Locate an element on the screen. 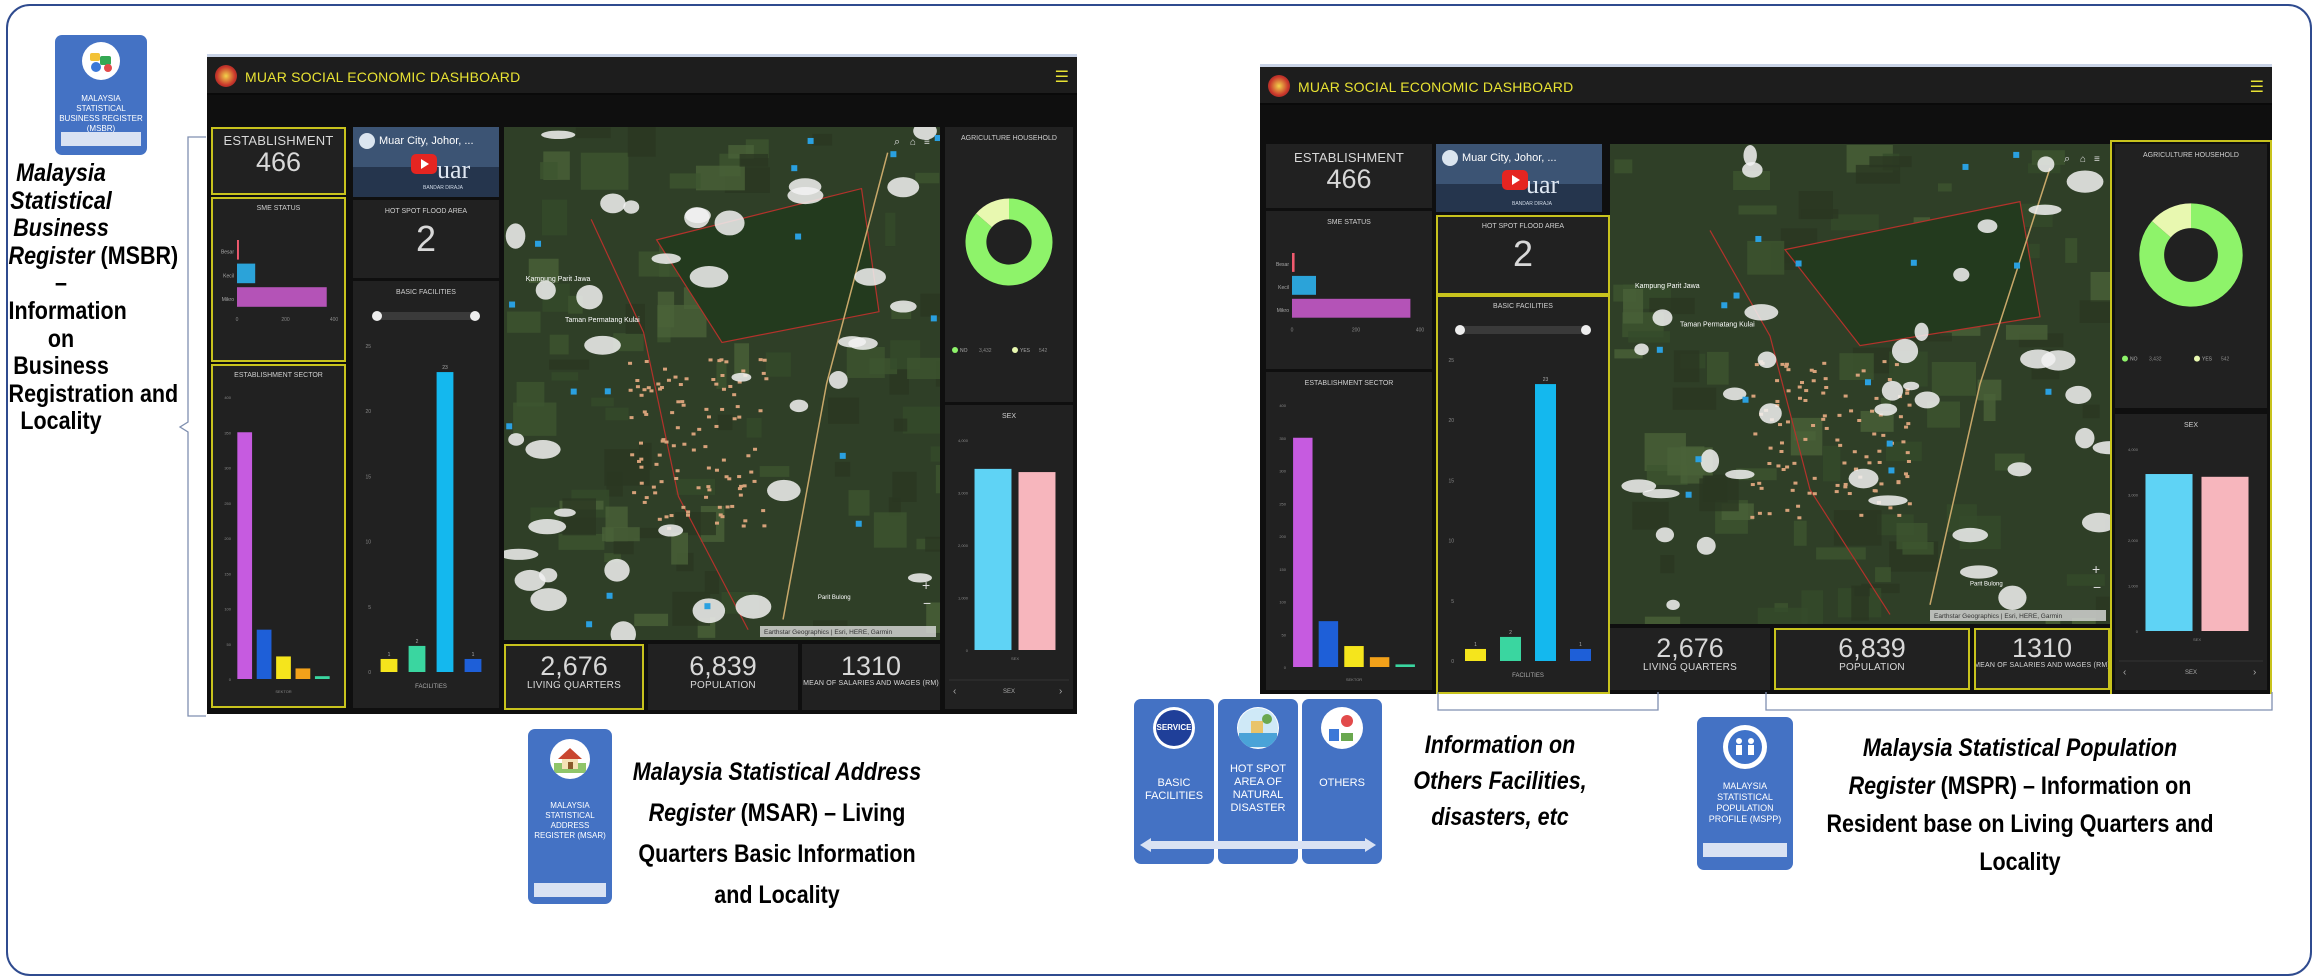  facilities-tick-label: 15 is located at coordinates (368, 477).